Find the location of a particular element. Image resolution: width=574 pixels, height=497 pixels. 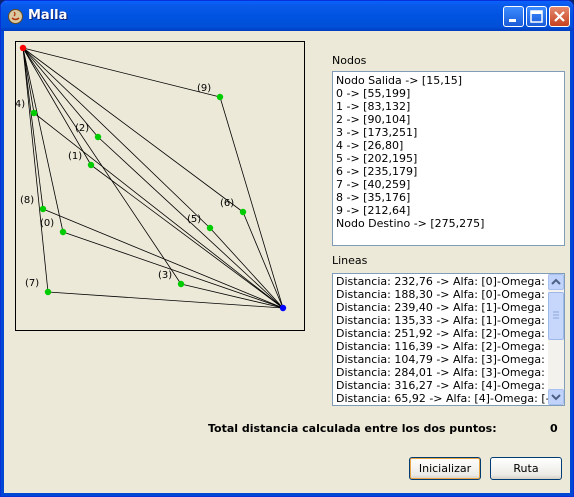

scroll-down-arrow is located at coordinates (556, 397).